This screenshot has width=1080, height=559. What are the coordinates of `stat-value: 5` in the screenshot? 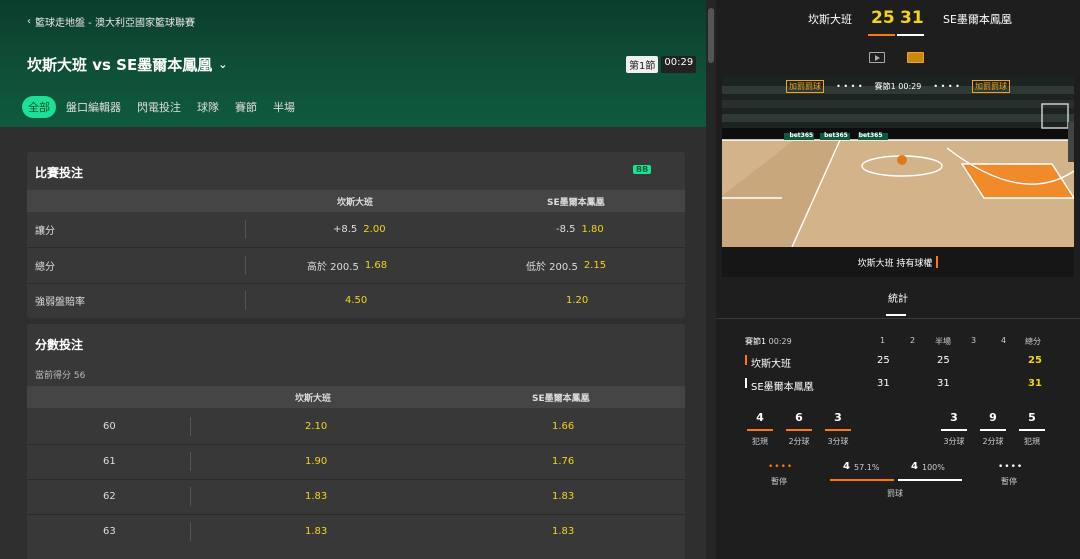 It's located at (1032, 417).